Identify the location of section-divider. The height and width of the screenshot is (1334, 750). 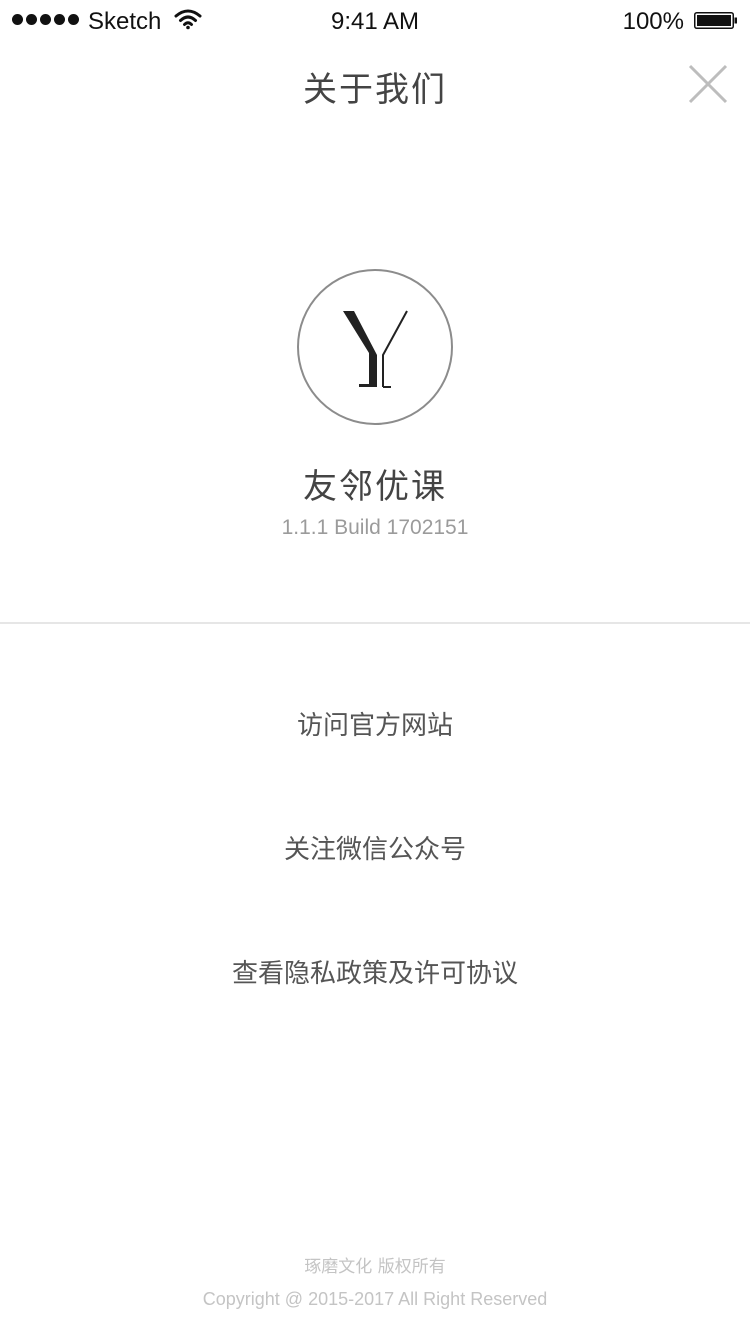
(375, 623).